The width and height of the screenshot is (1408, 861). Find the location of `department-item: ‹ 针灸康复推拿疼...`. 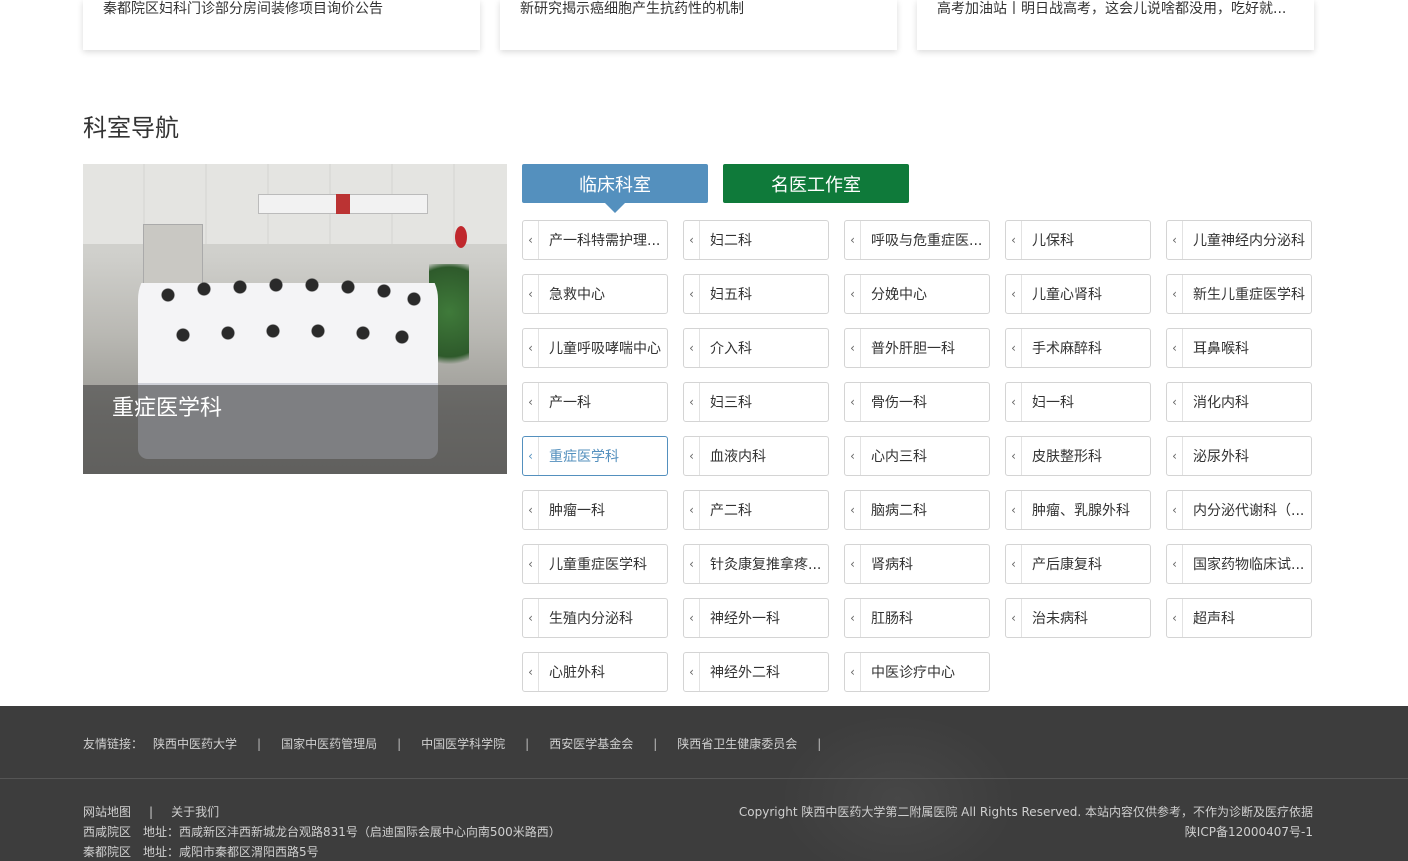

department-item: ‹ 针灸康复推拿疼... is located at coordinates (756, 564).